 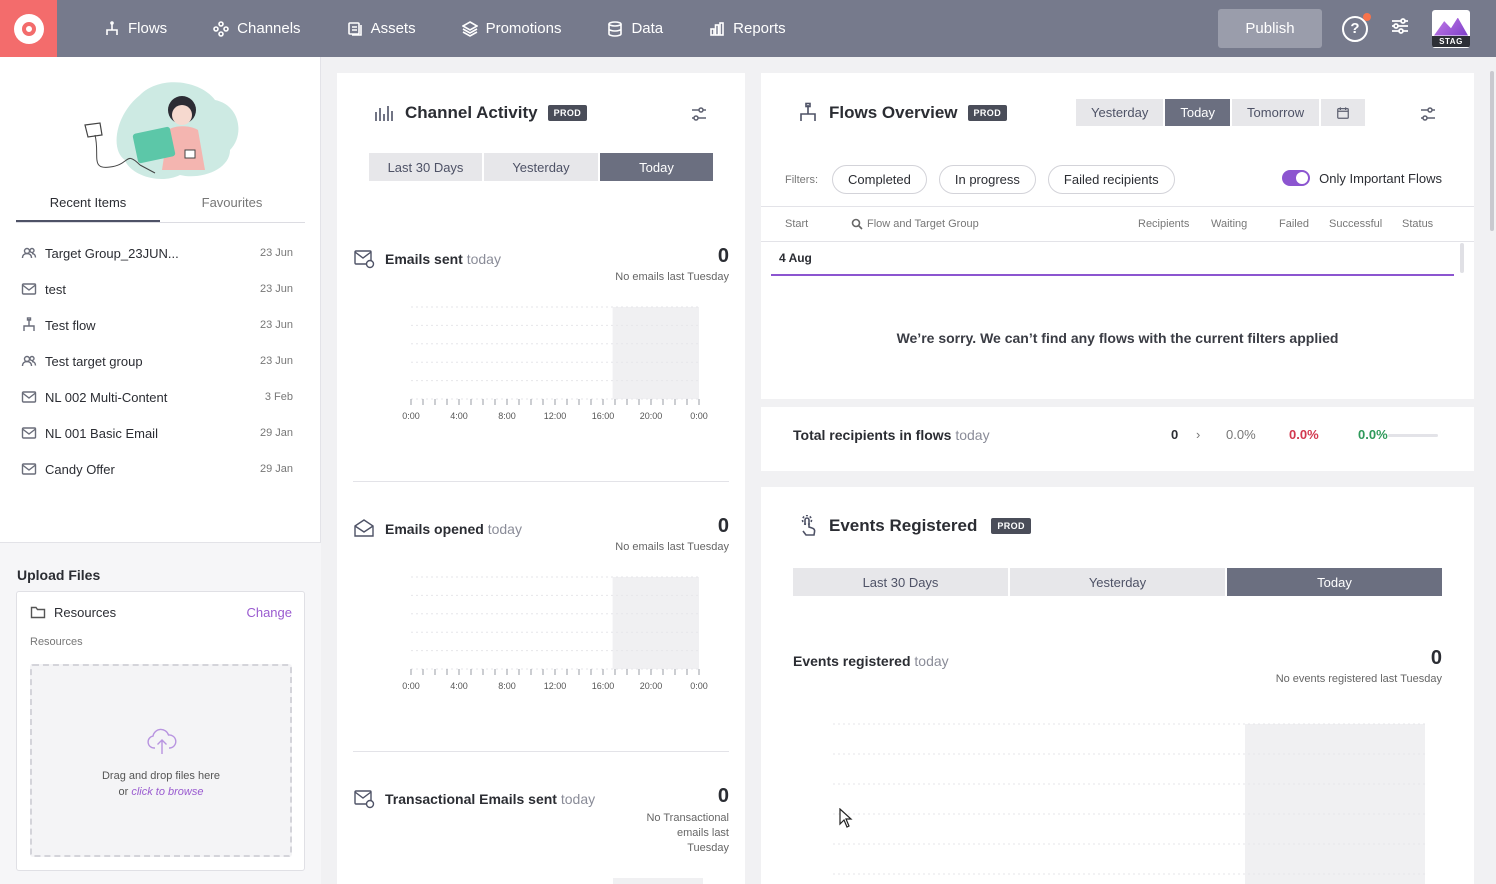 What do you see at coordinates (1492, 470) in the screenshot?
I see `page-scrollbar` at bounding box center [1492, 470].